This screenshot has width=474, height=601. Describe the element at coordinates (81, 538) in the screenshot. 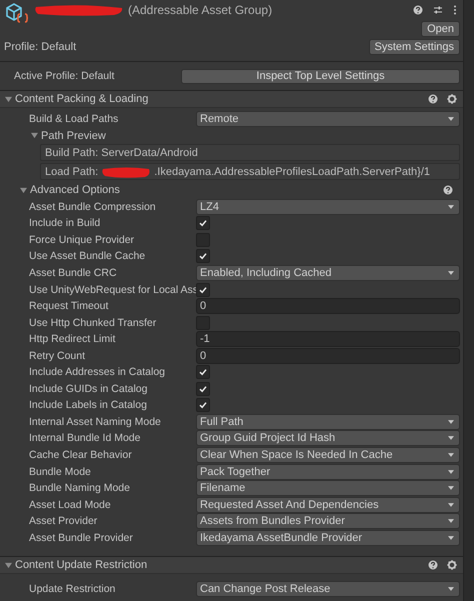

I see `field-label: Asset Bundle Provider` at that location.